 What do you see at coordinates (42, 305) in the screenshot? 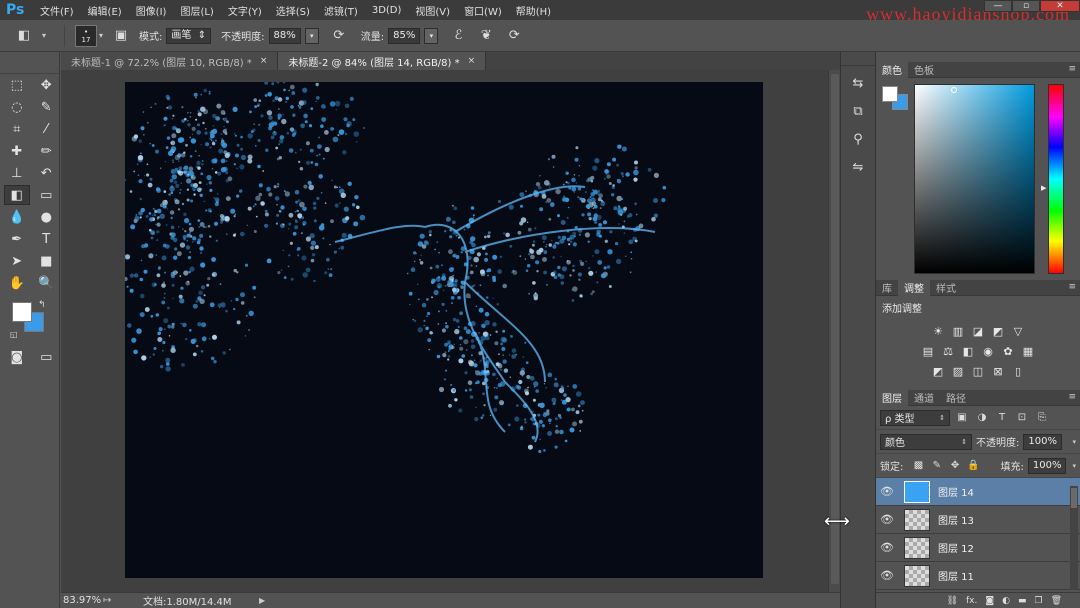
I see `swap-colors-icon: ↰` at bounding box center [42, 305].